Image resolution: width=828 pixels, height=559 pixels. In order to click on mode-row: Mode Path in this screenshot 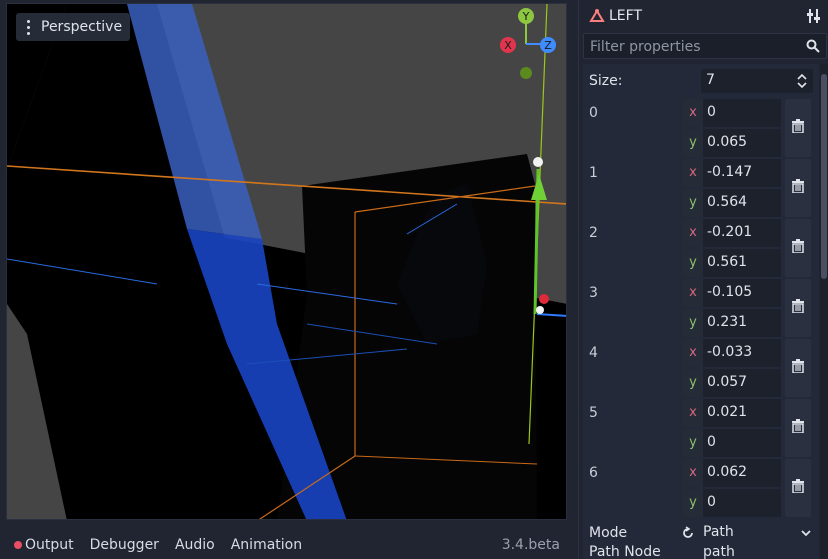, I will do `click(701, 533)`.